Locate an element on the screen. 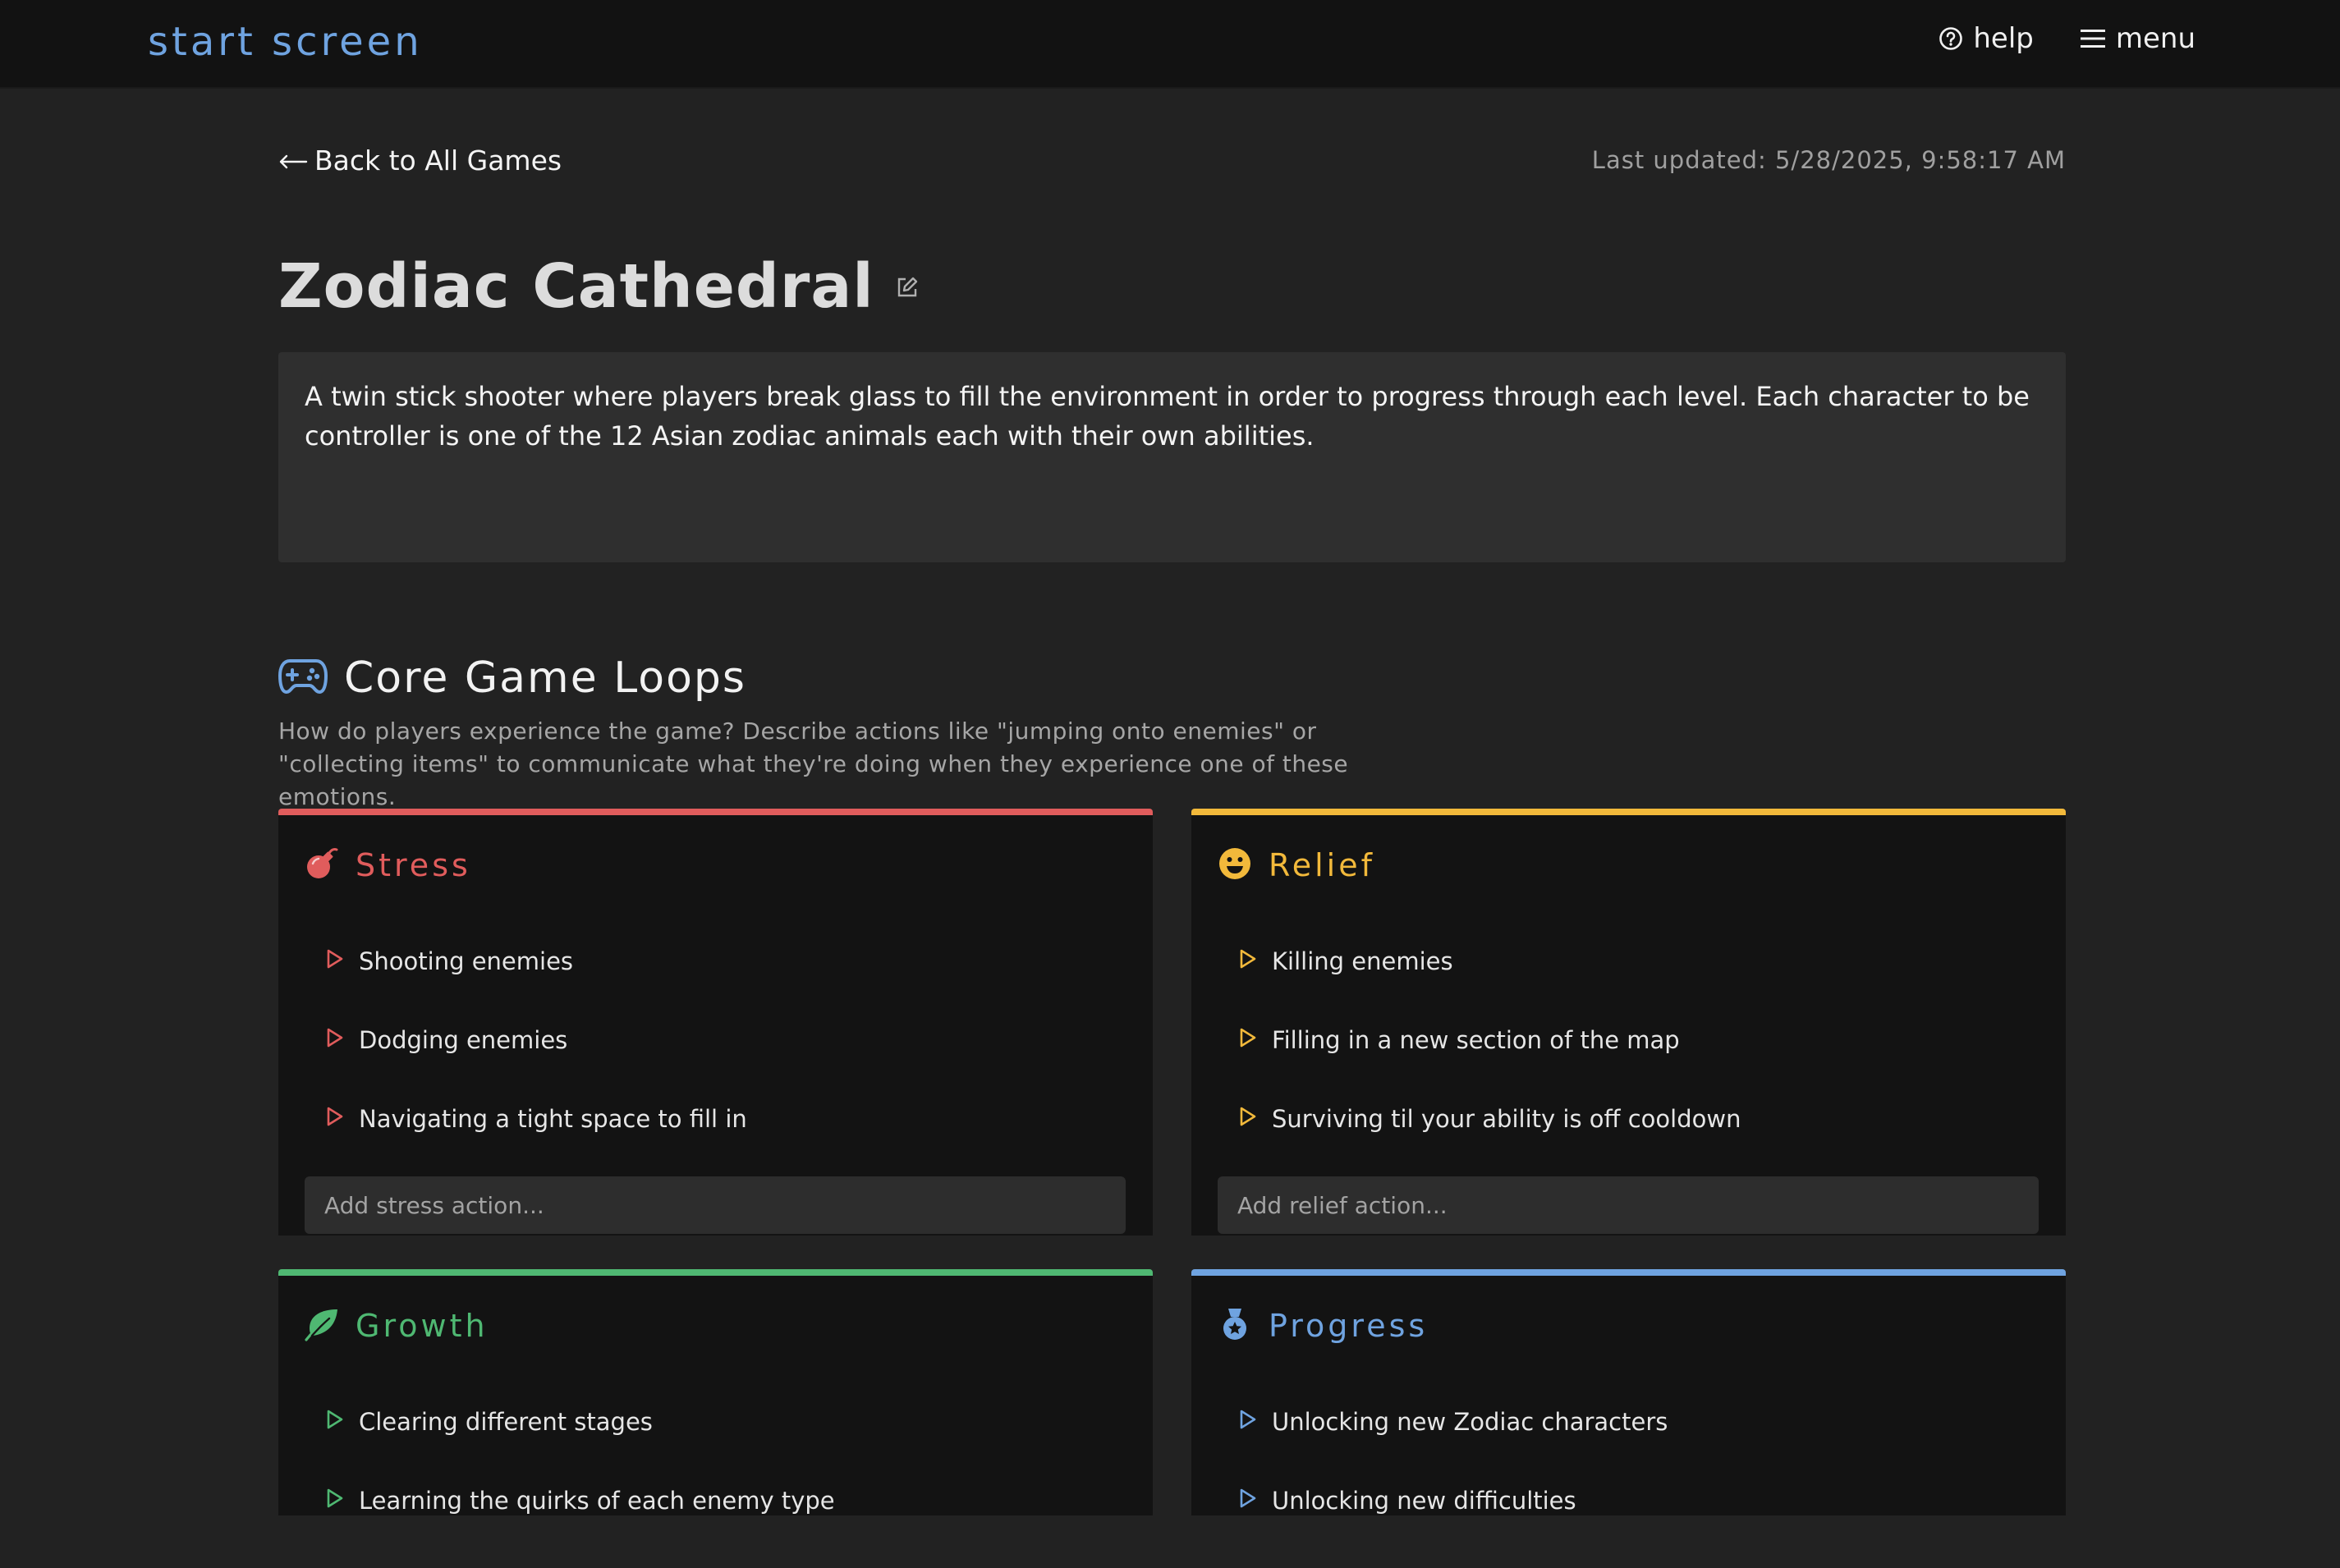 The image size is (2340, 1568). top-bar: start screen help menu is located at coordinates (1170, 44).